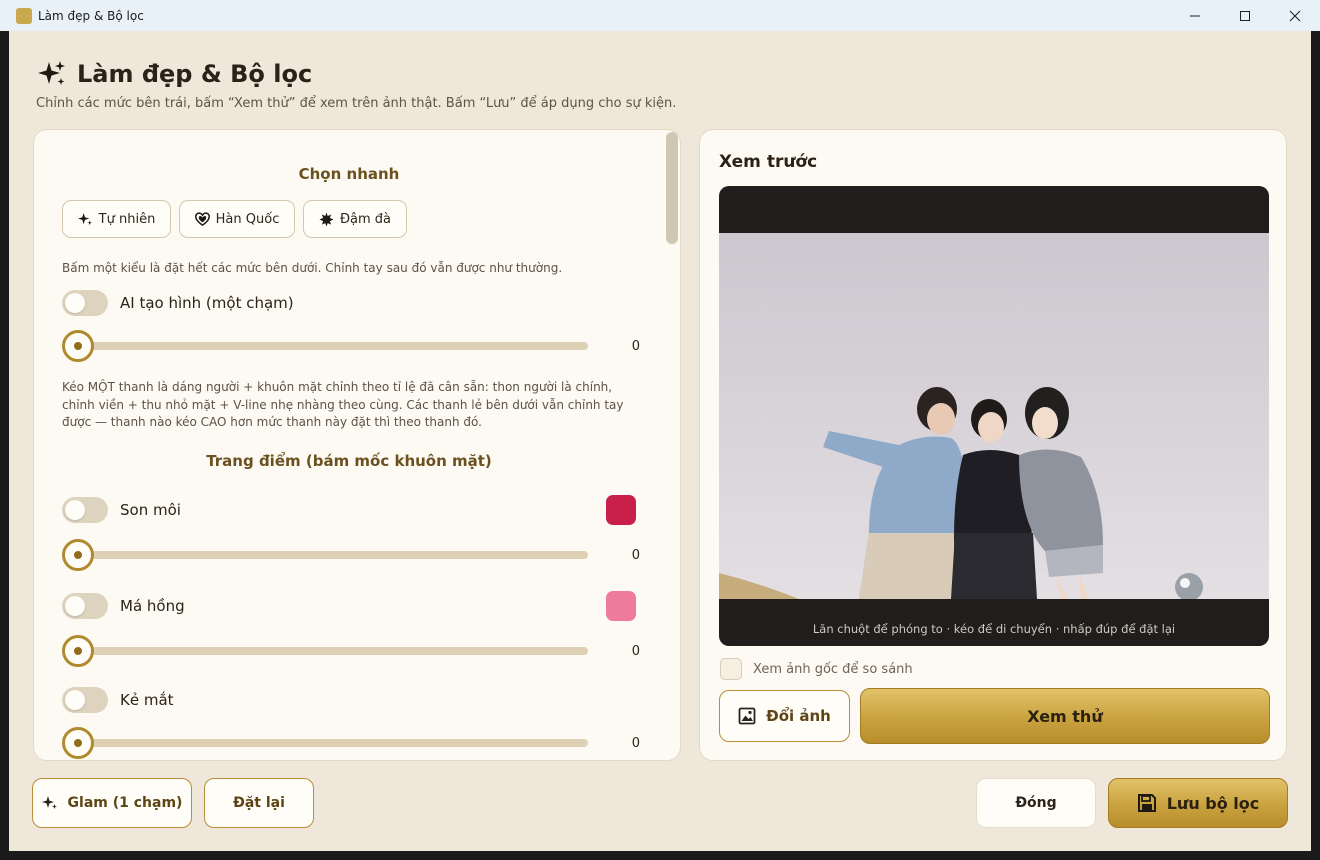 Image resolution: width=1320 pixels, height=860 pixels. I want to click on glam-label: Glam (1 chạm), so click(125, 803).